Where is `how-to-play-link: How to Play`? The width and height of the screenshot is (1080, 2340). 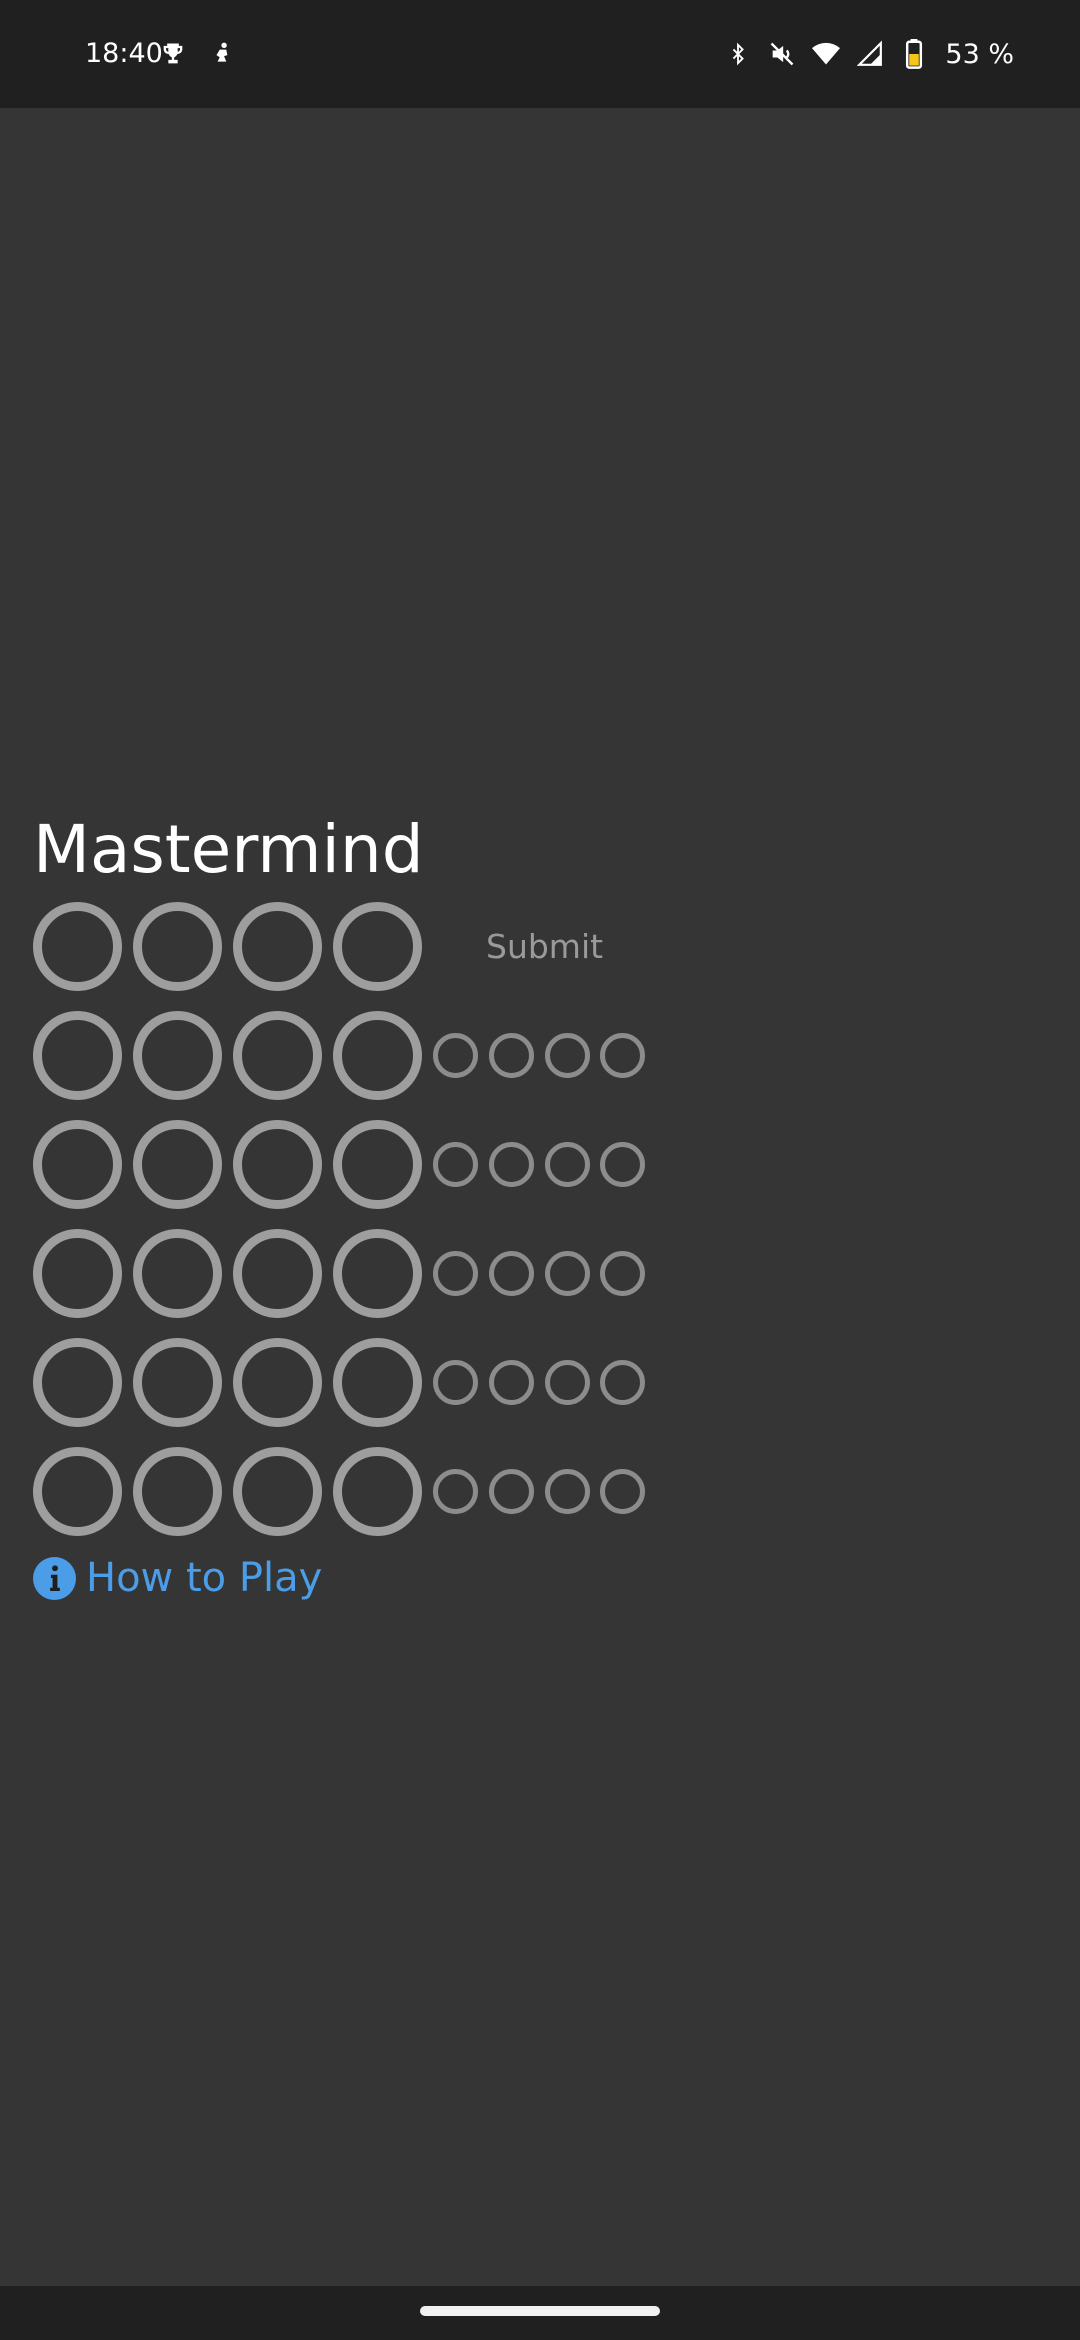 how-to-play-link: How to Play is located at coordinates (177, 1578).